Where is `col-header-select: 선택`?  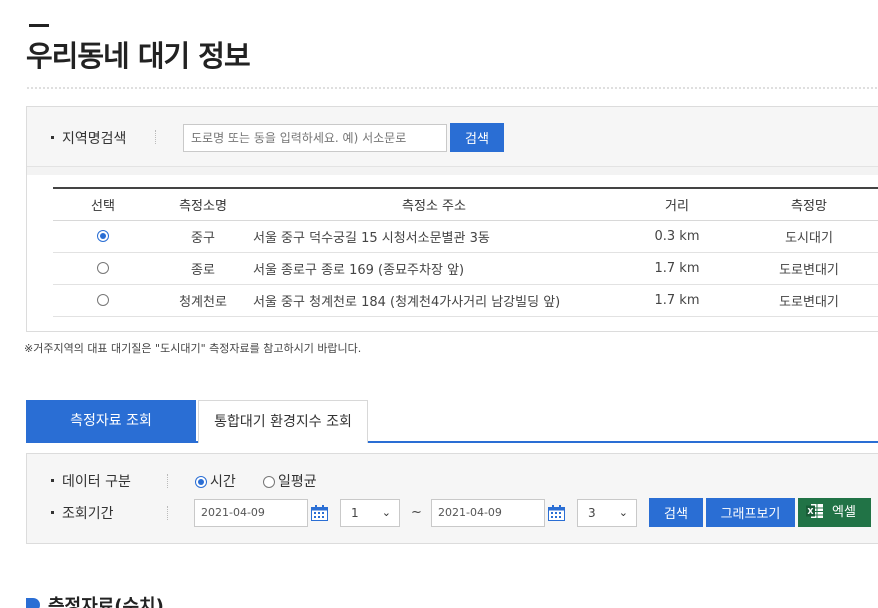
col-header-select: 선택 is located at coordinates (103, 204).